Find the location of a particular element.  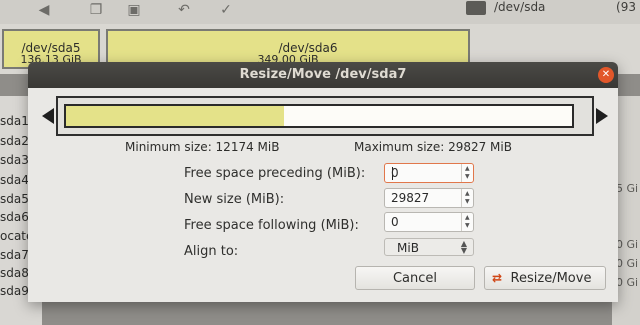

close-icon: ✕ is located at coordinates (606, 74).